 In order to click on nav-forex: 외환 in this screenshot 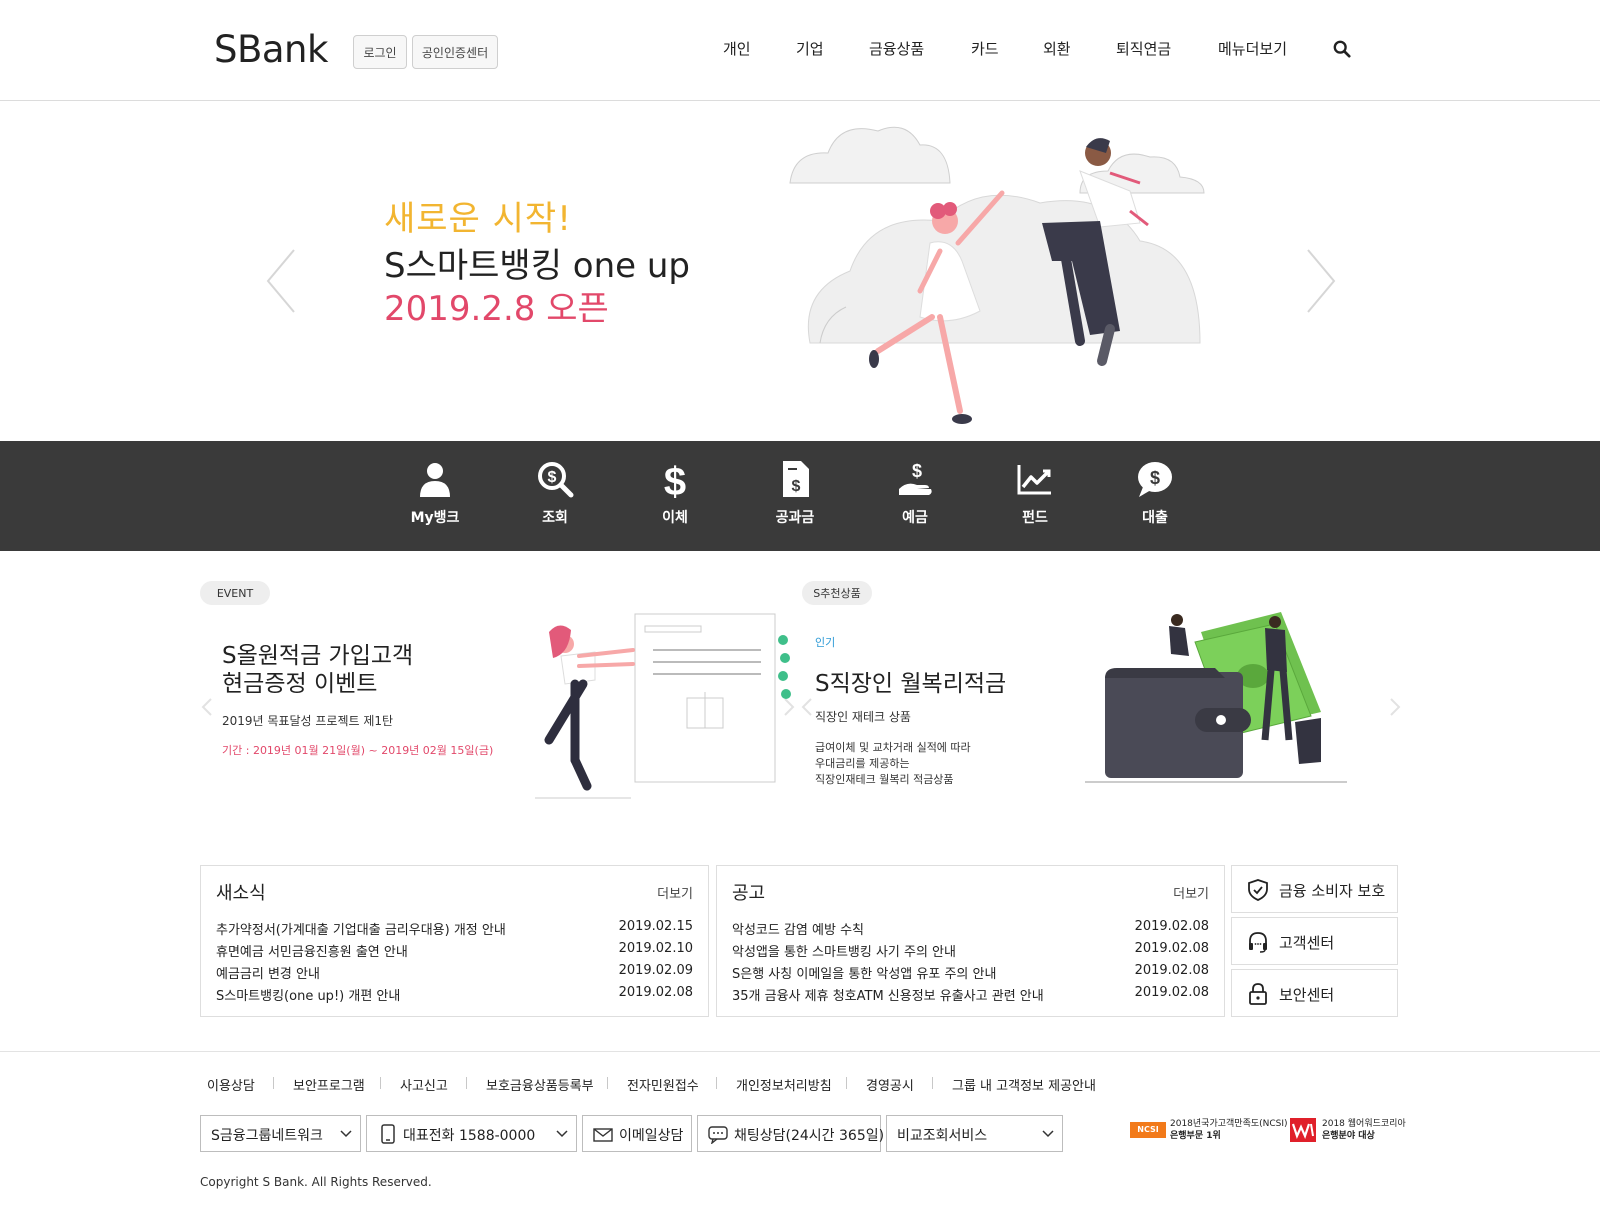, I will do `click(1057, 48)`.